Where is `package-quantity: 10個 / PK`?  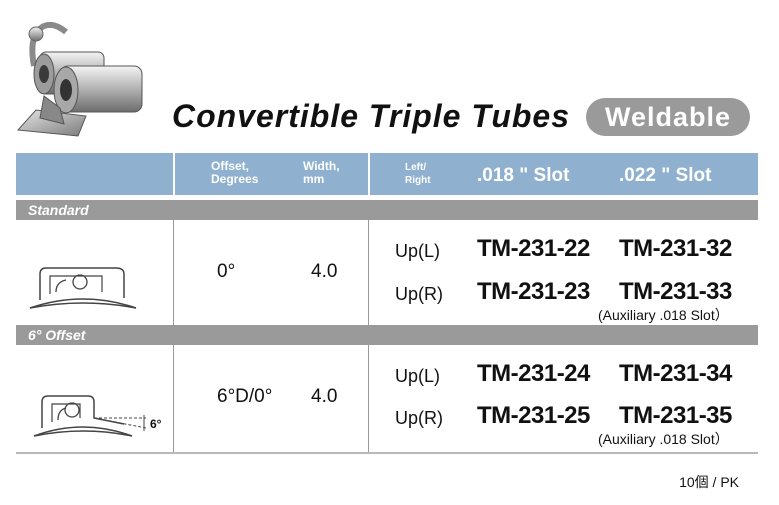 package-quantity: 10個 / PK is located at coordinates (709, 482).